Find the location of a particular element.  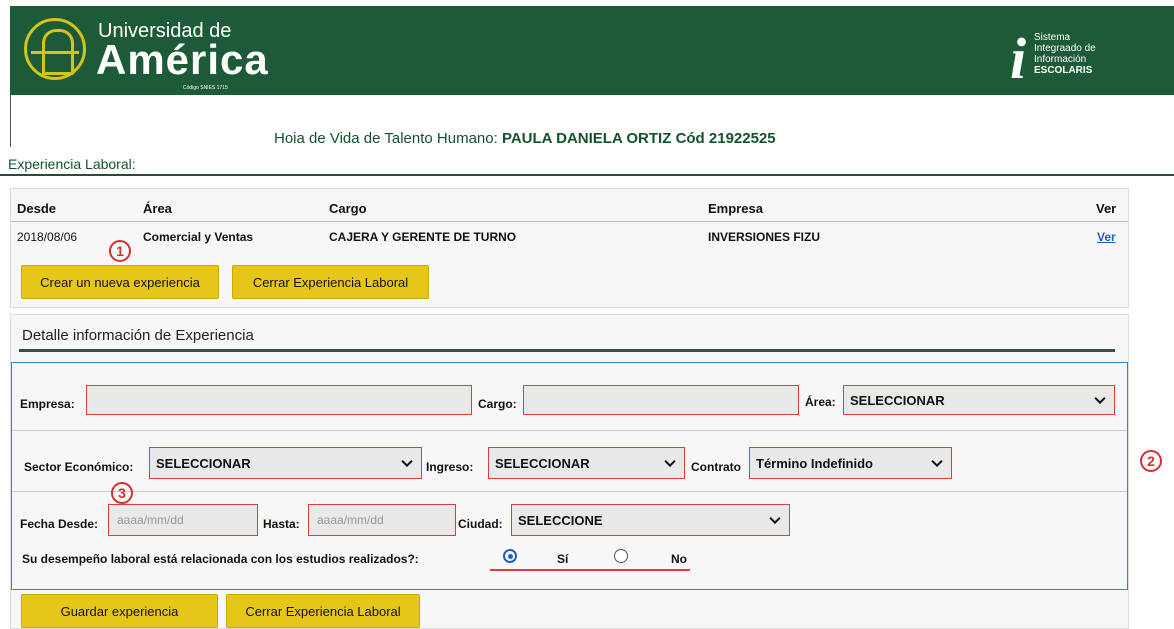

cargo-label: Cargo: is located at coordinates (497, 404).